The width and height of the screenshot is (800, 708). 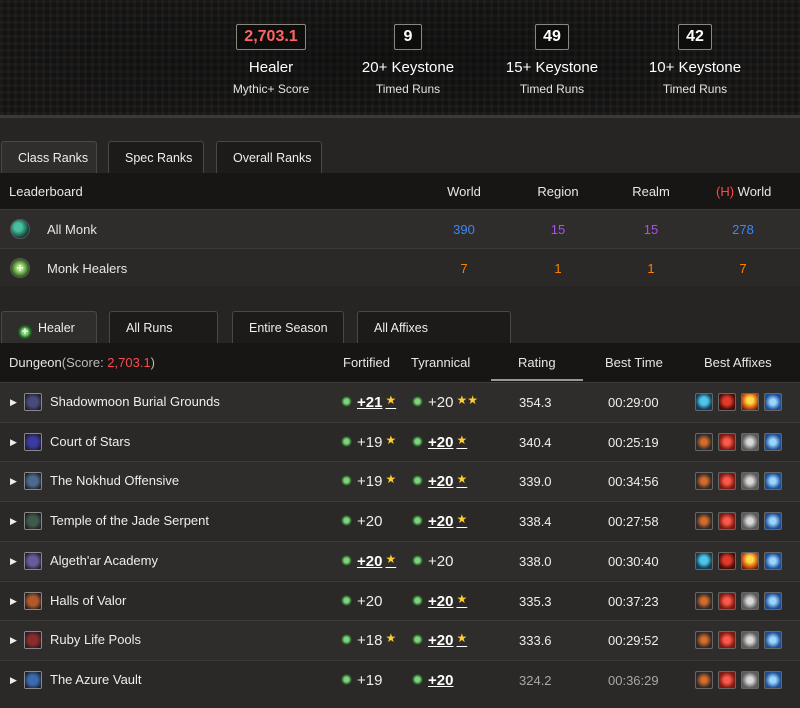 I want to click on world-rank: 390, so click(x=464, y=229).